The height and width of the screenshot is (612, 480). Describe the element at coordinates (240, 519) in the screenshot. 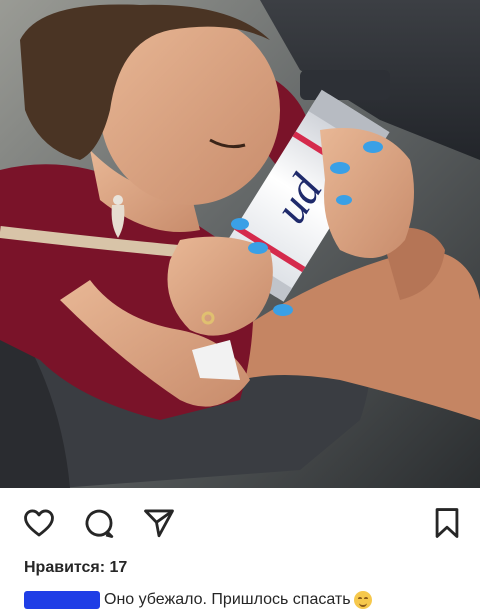

I see `post-action-bar` at that location.